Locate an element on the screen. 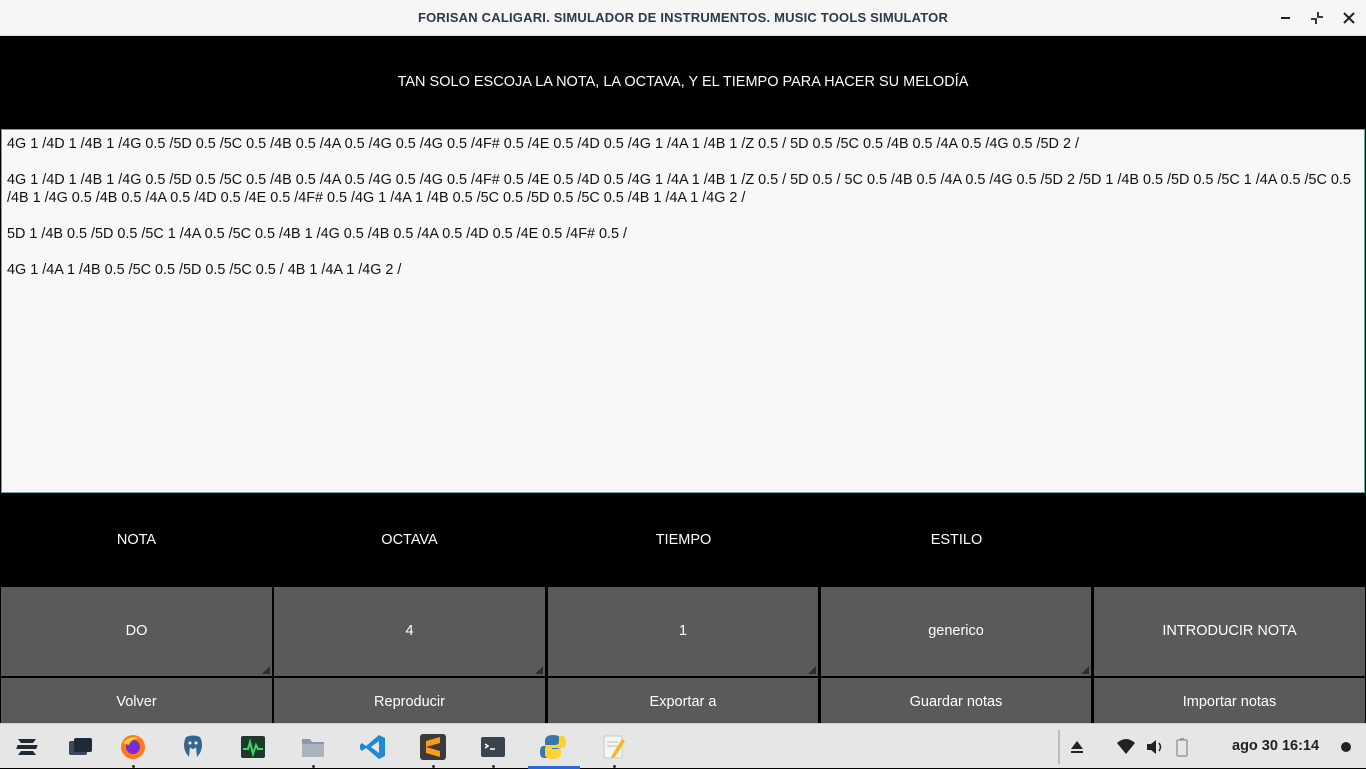 Image resolution: width=1366 pixels, height=769 pixels. minimize-icon is located at coordinates (1285, 18).